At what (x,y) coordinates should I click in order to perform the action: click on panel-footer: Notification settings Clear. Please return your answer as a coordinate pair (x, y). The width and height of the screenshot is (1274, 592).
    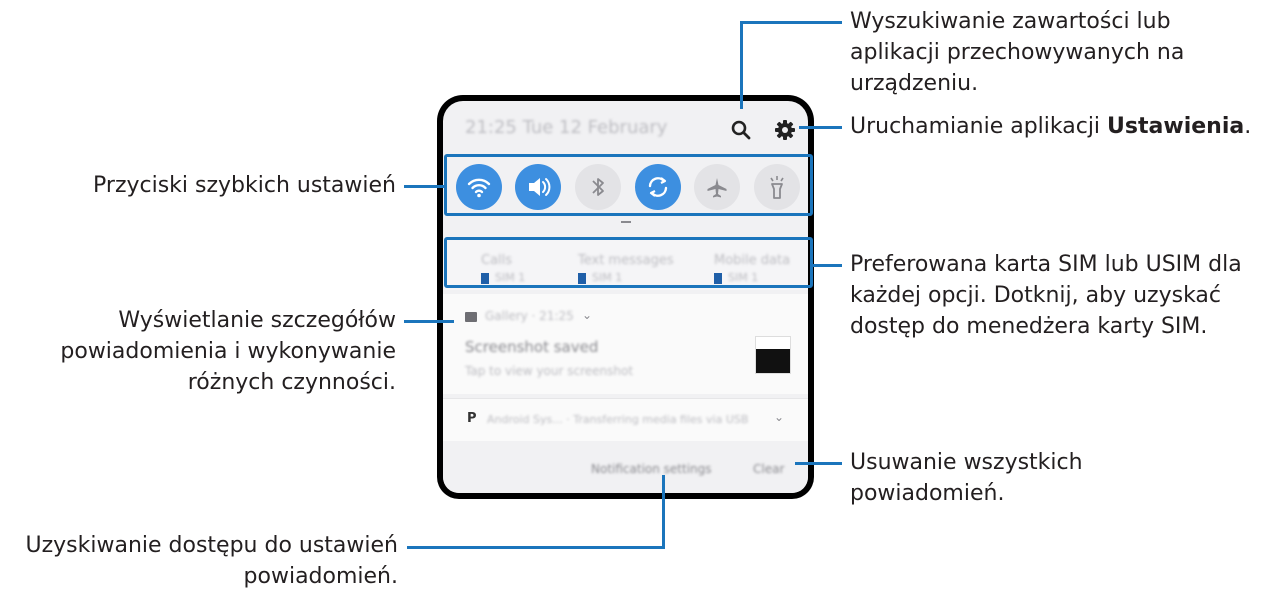
    Looking at the image, I should click on (625, 468).